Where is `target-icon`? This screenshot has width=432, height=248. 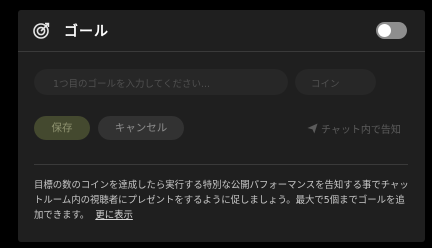
target-icon is located at coordinates (41, 30).